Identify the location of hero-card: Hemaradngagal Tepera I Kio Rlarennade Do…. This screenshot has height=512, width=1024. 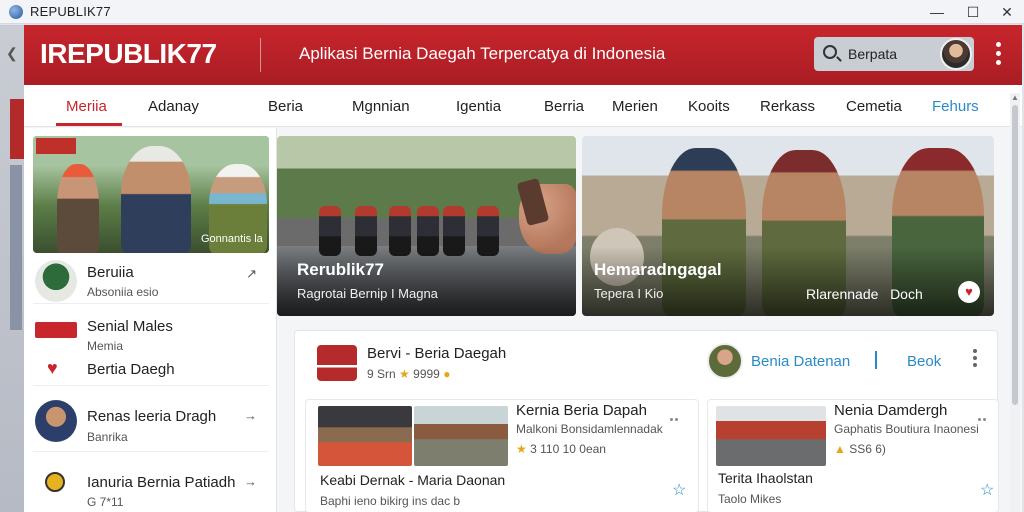
(788, 226).